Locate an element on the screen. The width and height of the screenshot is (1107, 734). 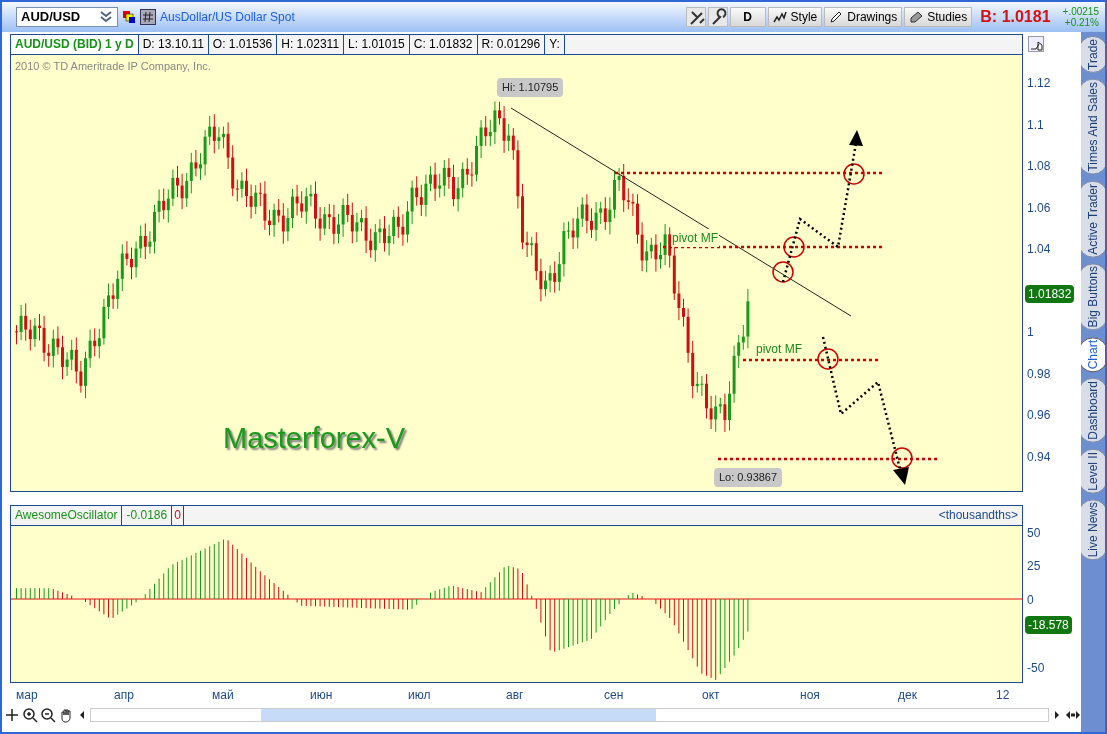
month-label: ноя is located at coordinates (810, 695).